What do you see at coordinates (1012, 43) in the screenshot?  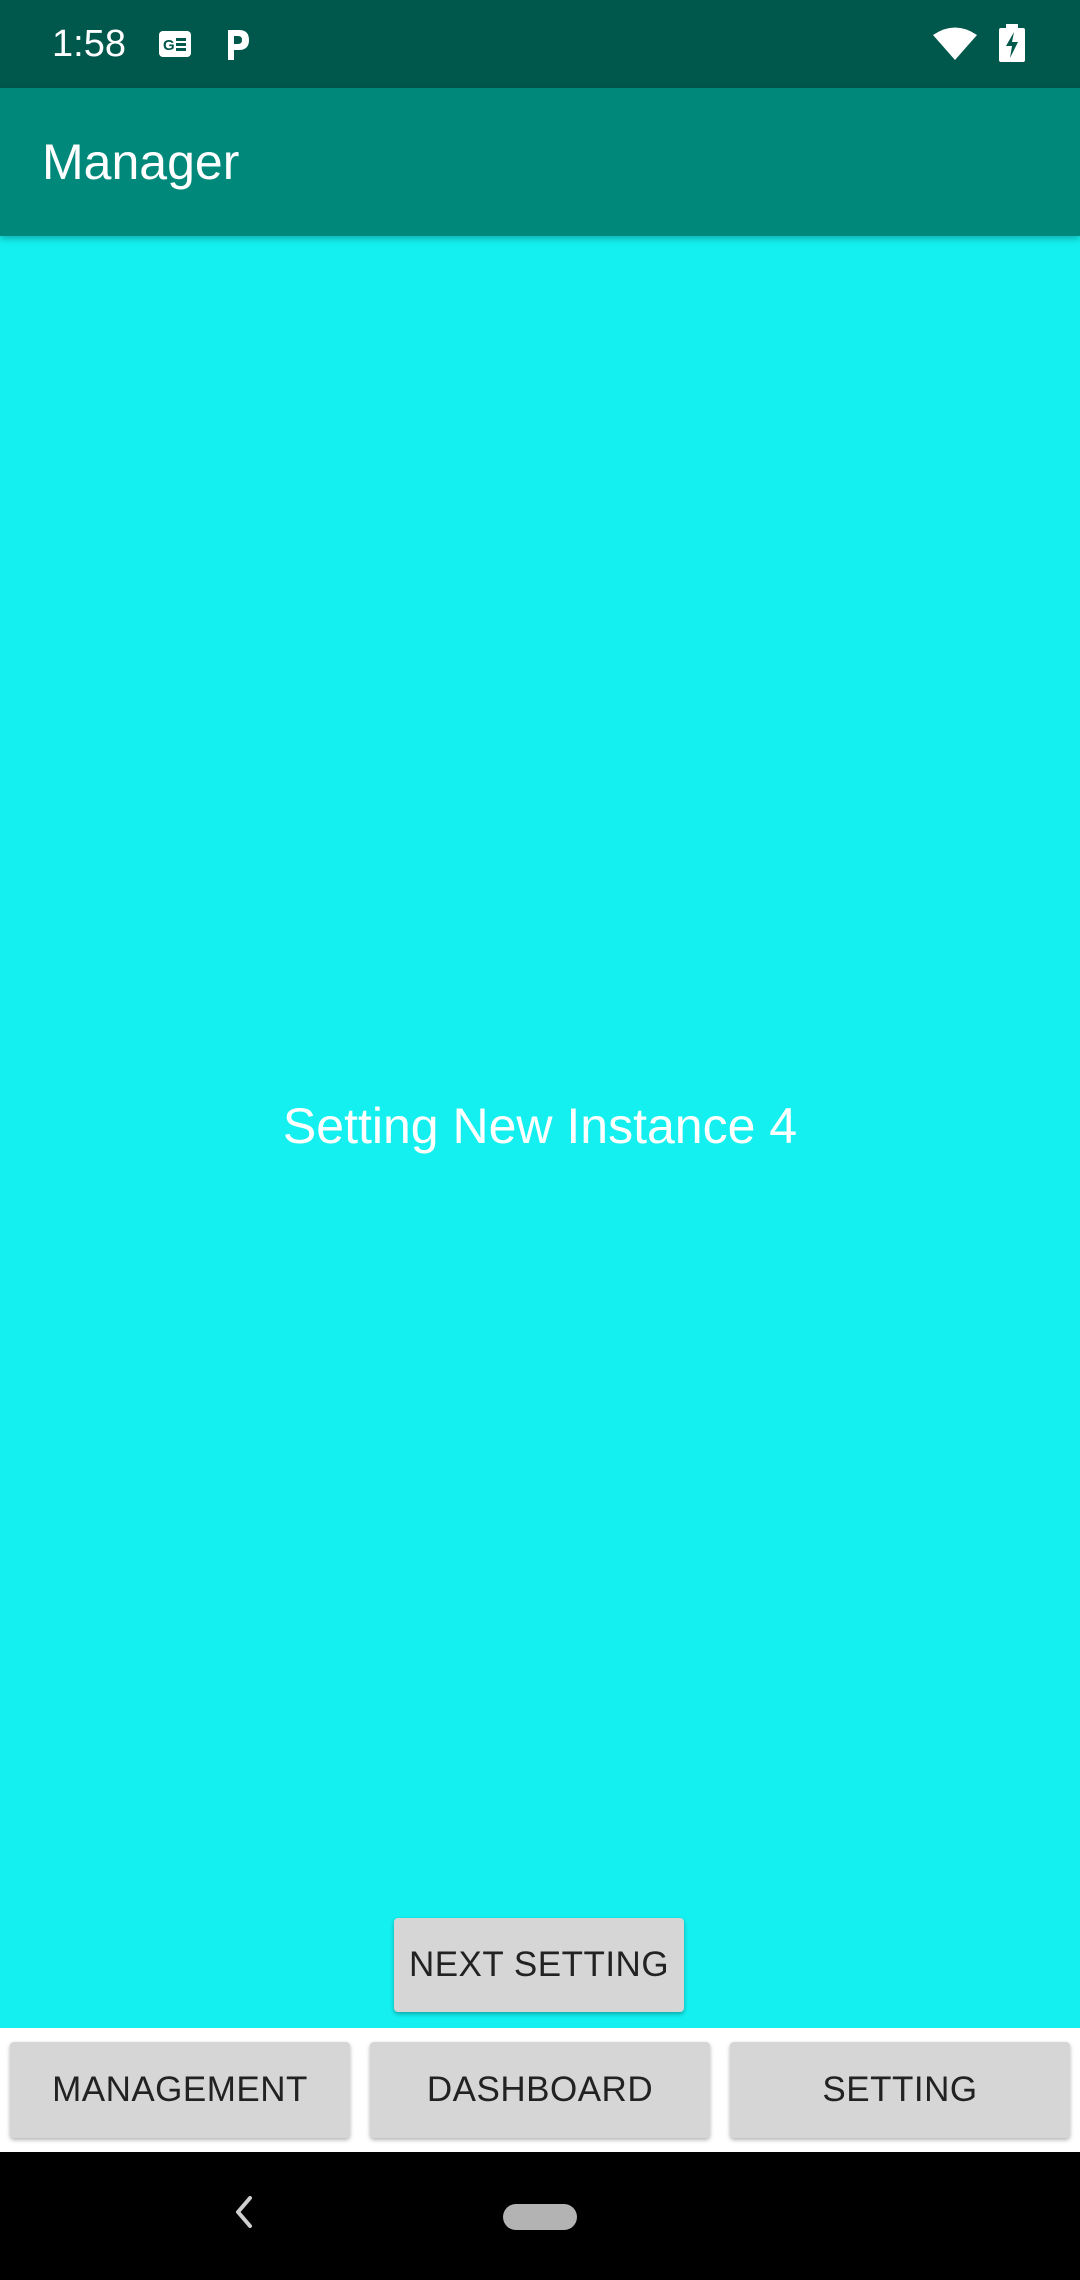 I see `battery-charging-icon` at bounding box center [1012, 43].